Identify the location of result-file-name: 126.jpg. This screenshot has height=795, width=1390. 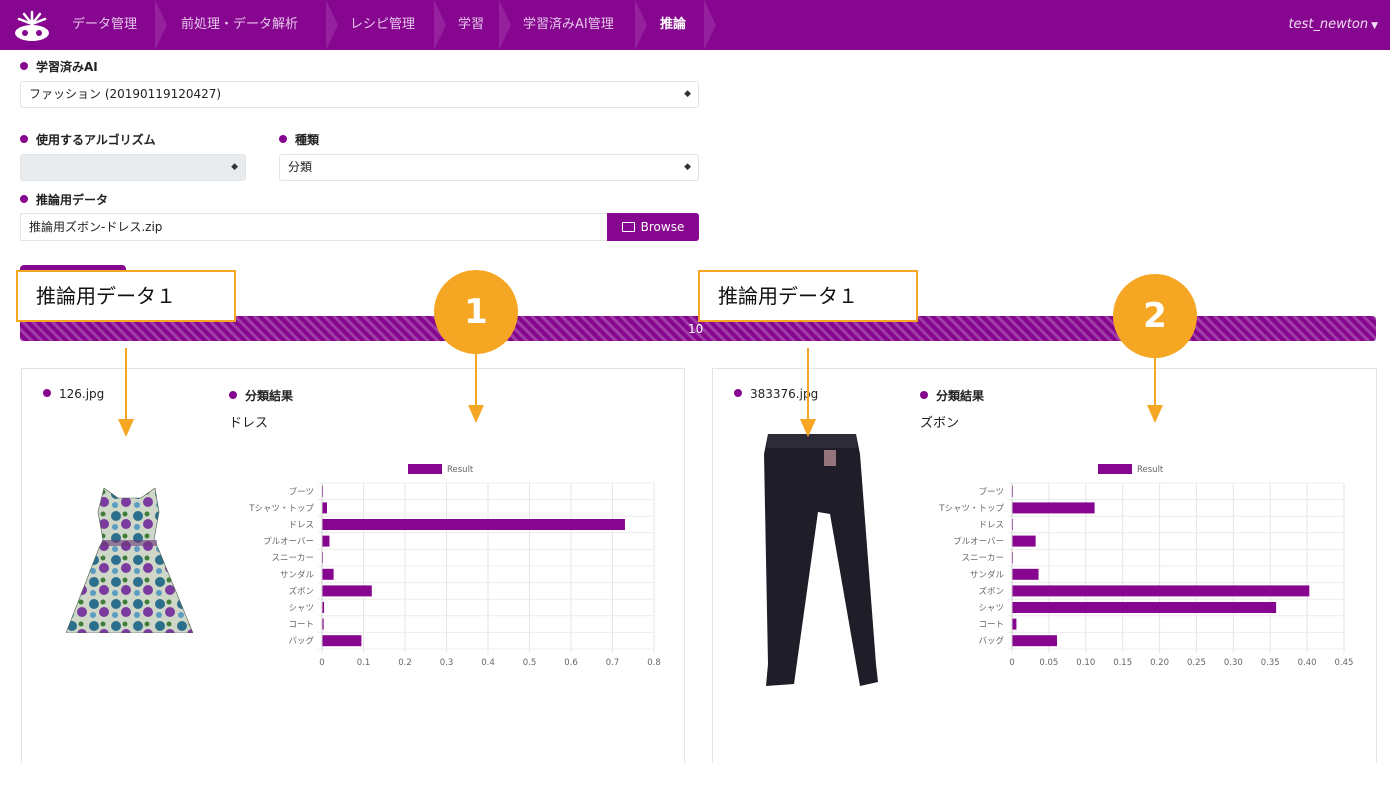
(73, 394).